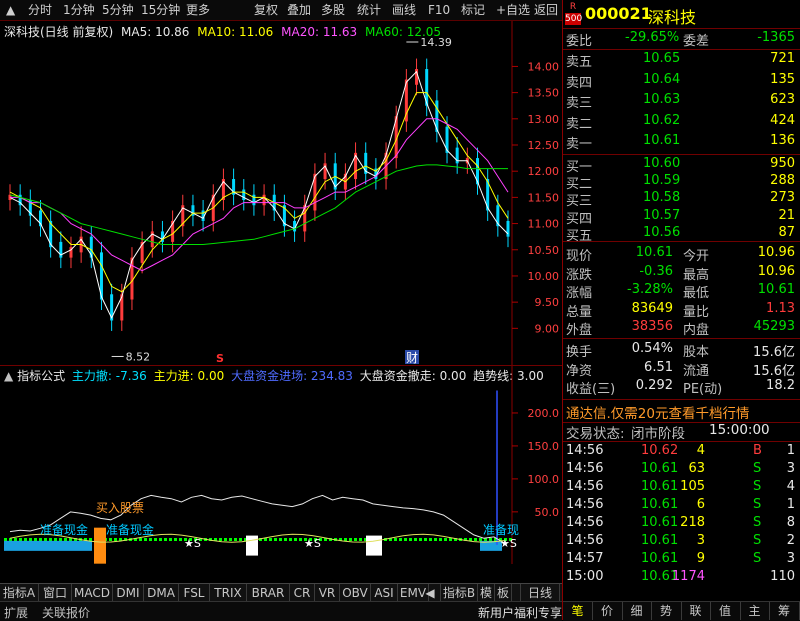  I want to click on indicator-tab: DMA, so click(161, 593).